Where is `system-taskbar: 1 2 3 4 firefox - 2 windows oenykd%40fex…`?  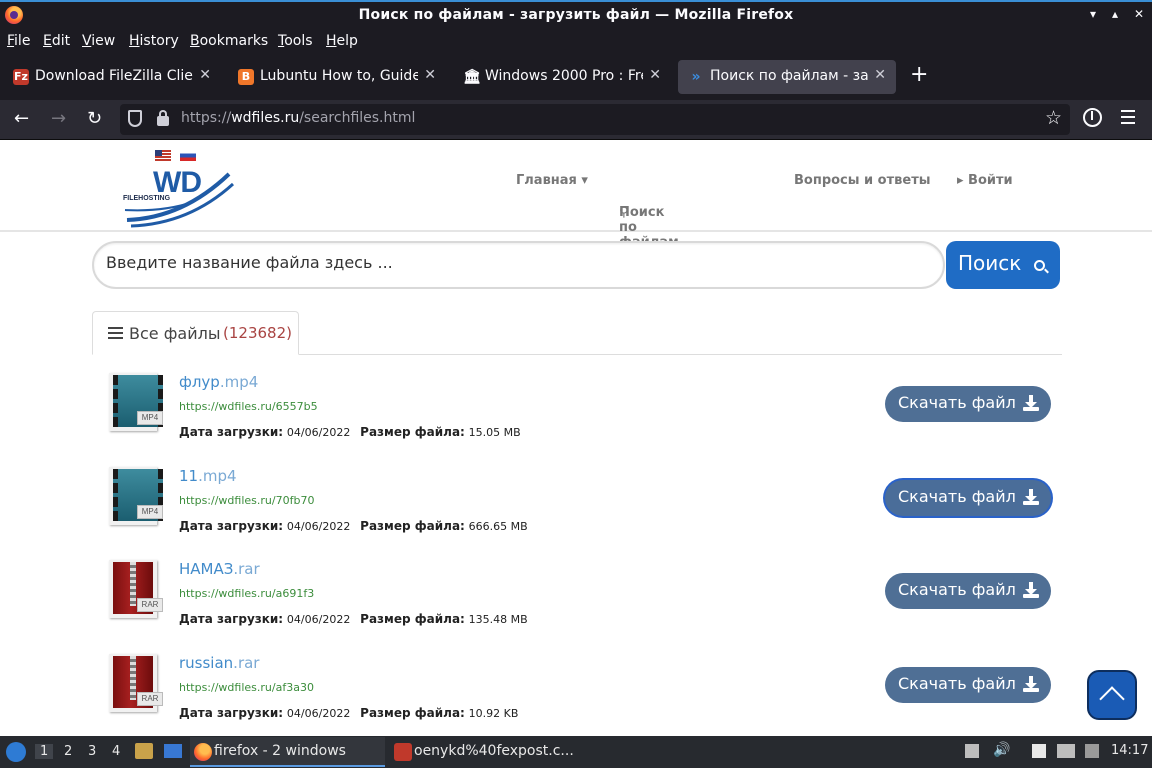
system-taskbar: 1 2 3 4 firefox - 2 windows oenykd%40fex… is located at coordinates (576, 752).